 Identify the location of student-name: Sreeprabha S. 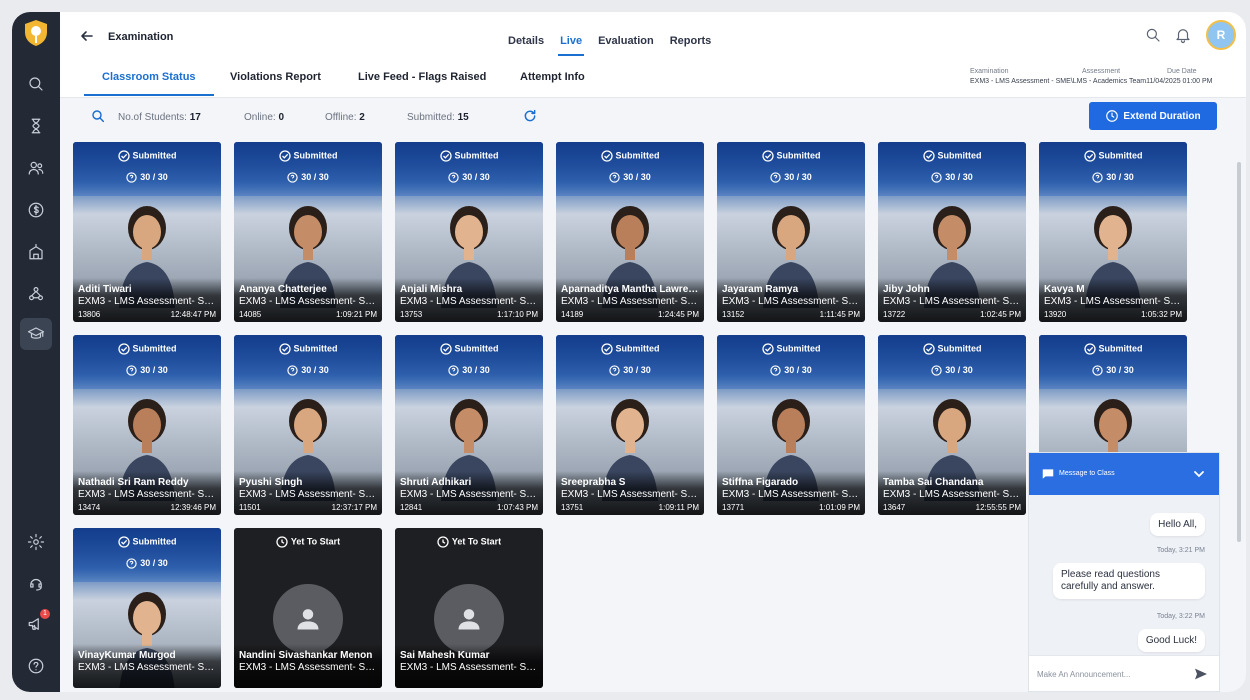
(593, 482).